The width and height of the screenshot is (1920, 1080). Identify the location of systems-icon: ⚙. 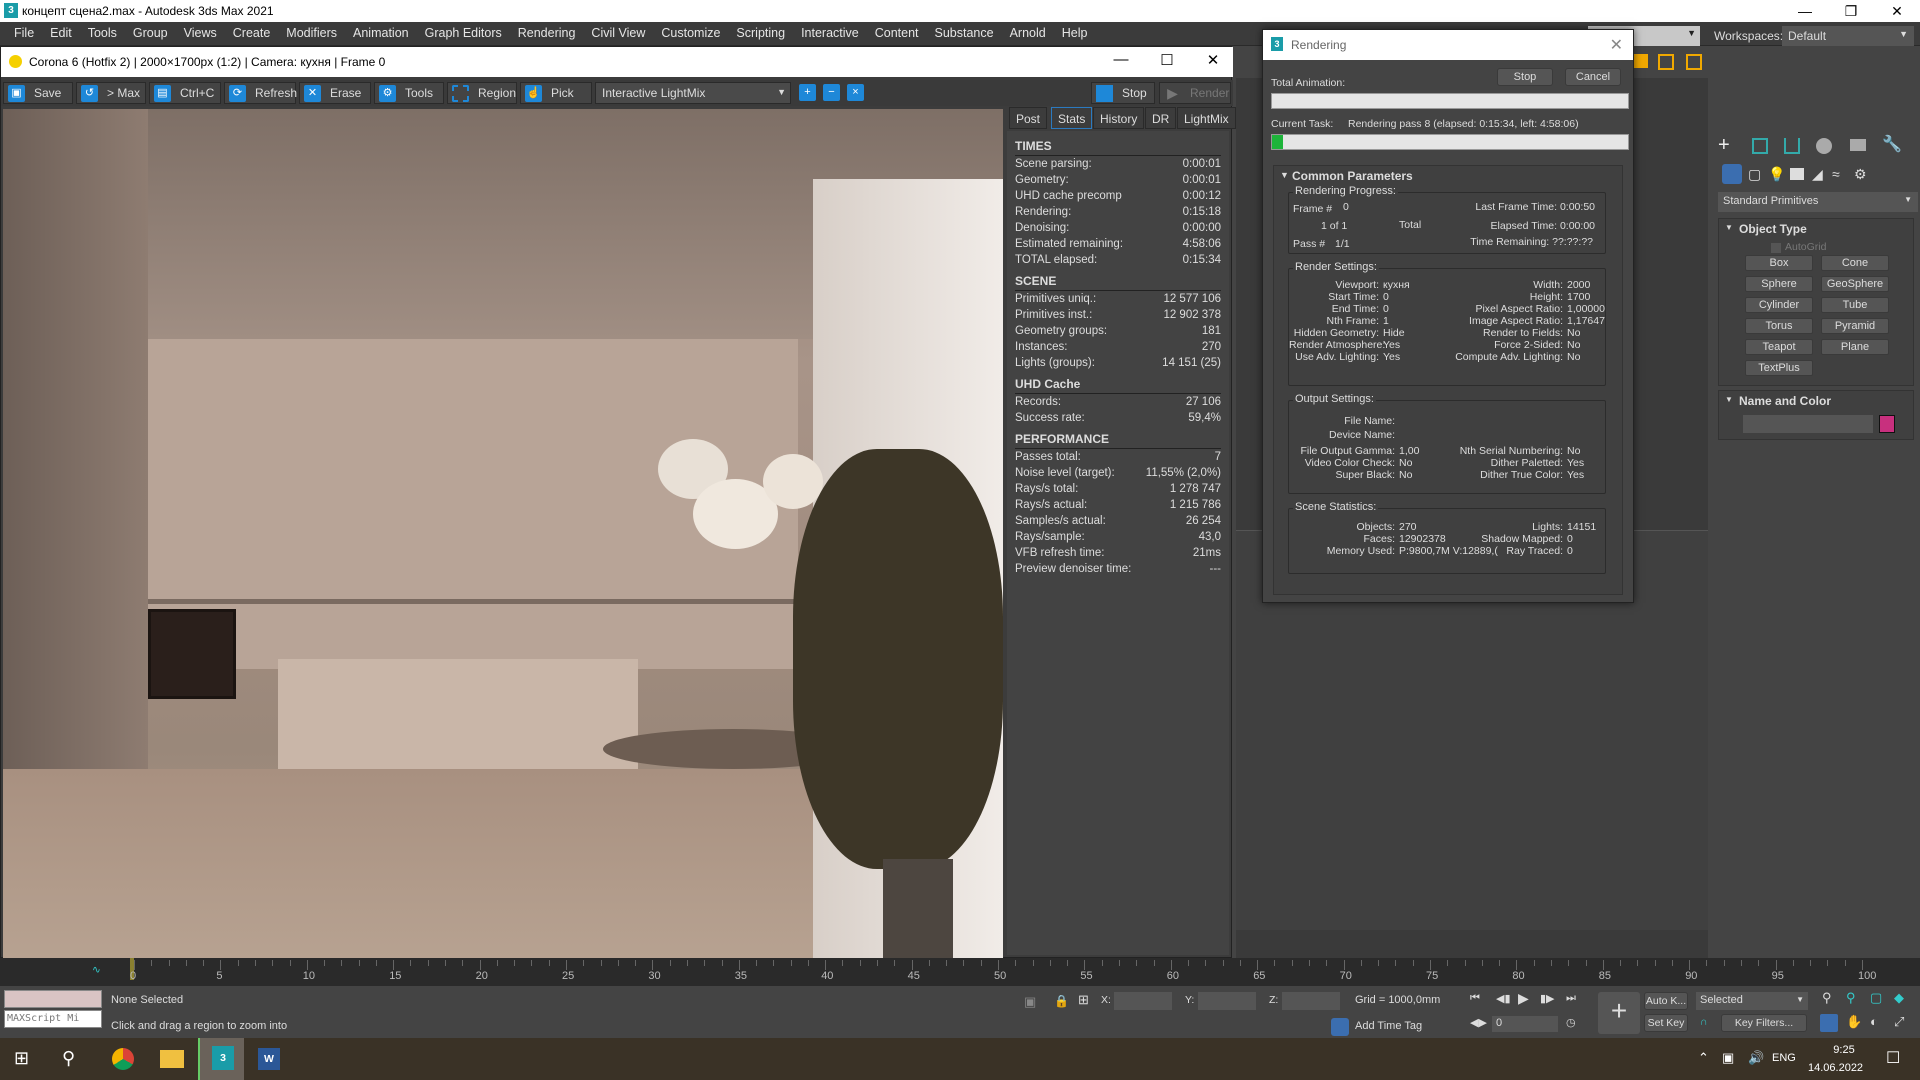
(1860, 174).